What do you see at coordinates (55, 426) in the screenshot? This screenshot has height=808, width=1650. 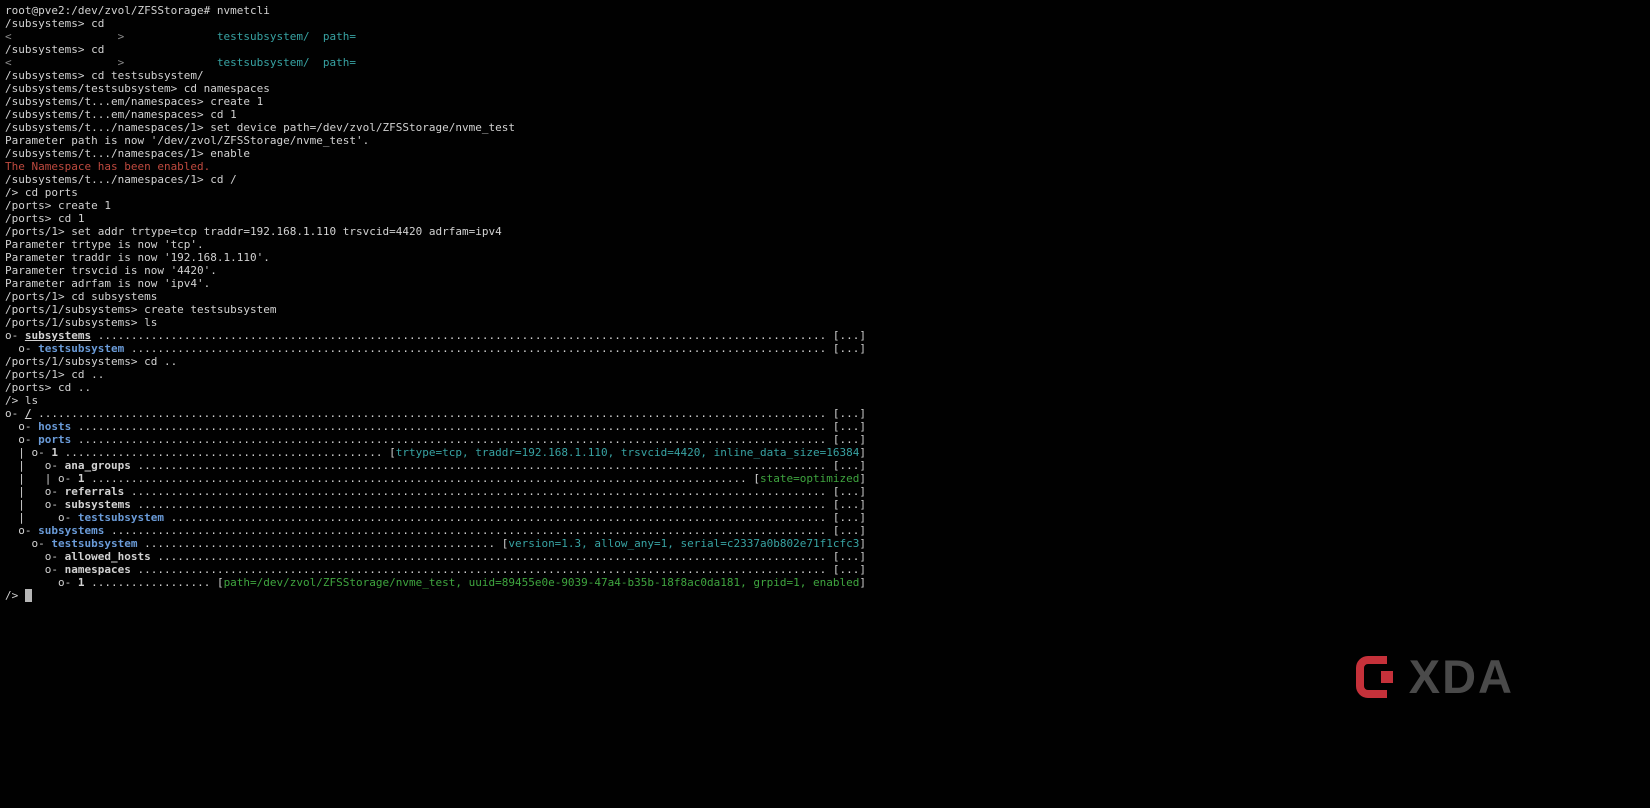 I see `terminal-text: hosts` at bounding box center [55, 426].